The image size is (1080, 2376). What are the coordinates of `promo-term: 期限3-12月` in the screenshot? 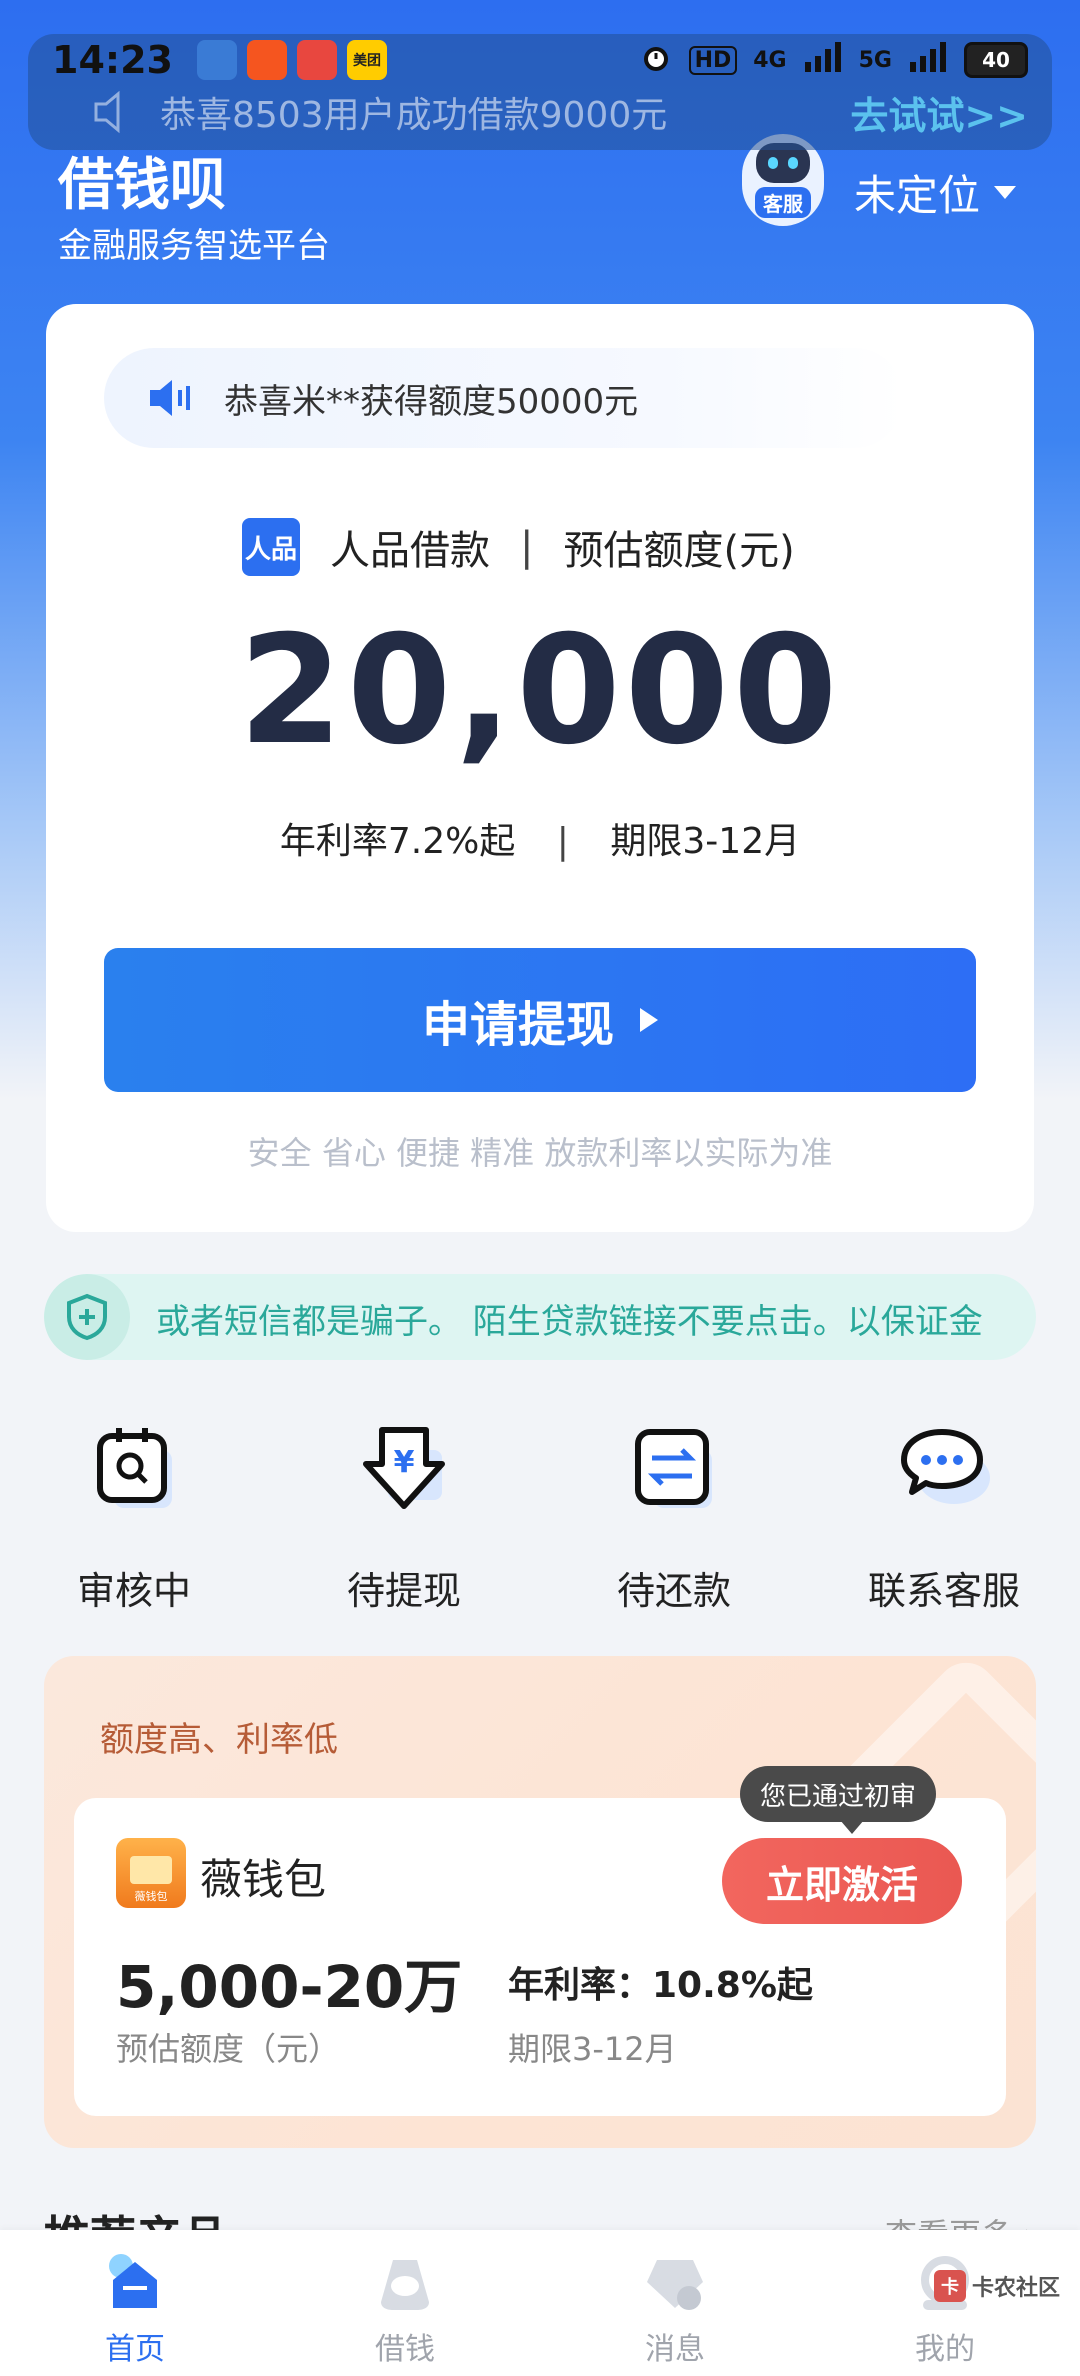 It's located at (592, 2049).